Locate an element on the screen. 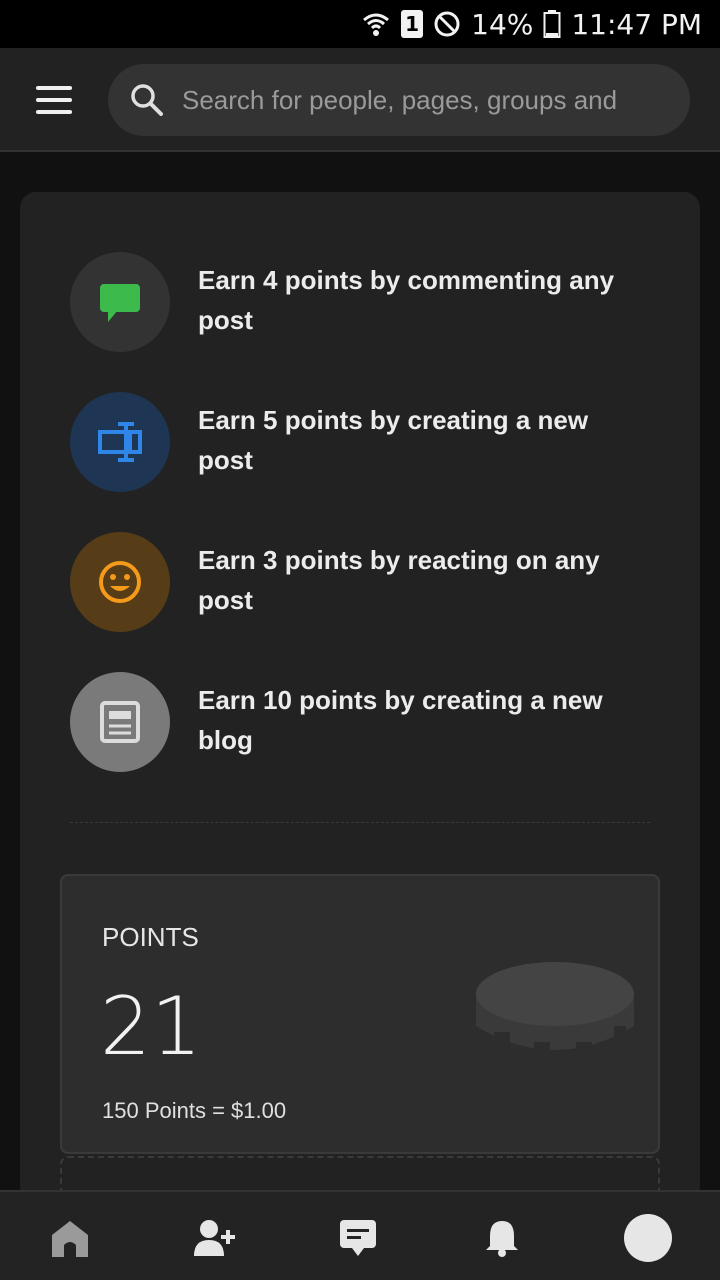 This screenshot has height=1280, width=720. earn-item-comment: Earn 4 points by commenting any post is located at coordinates (360, 302).